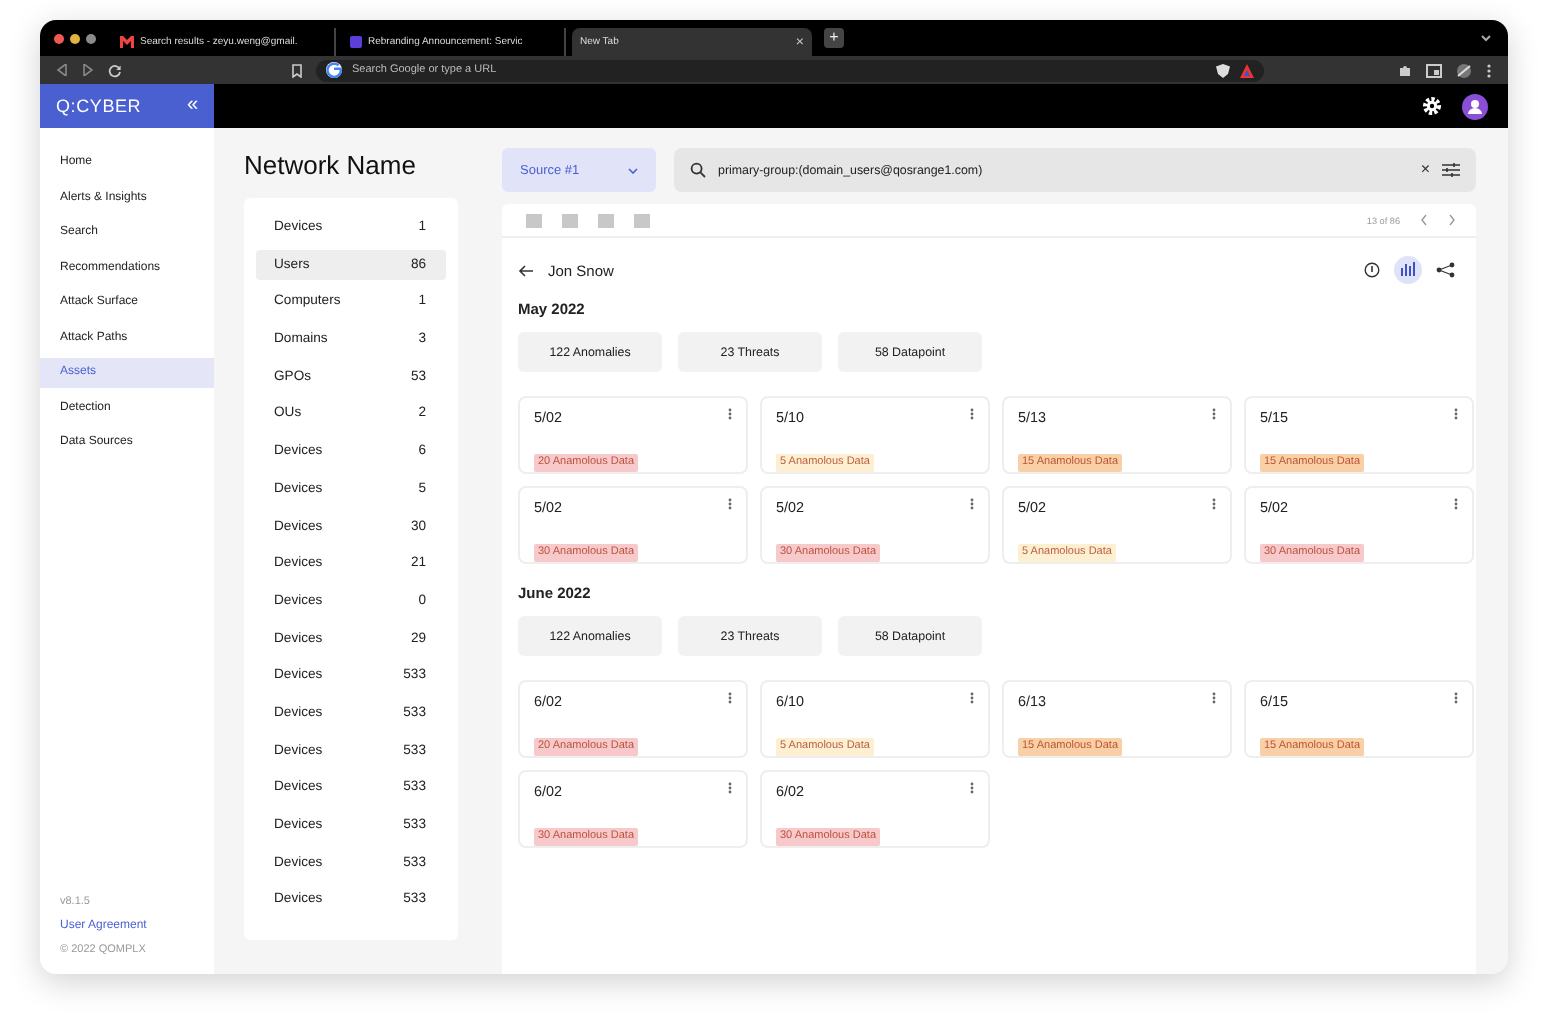 The image size is (1548, 1034). What do you see at coordinates (356, 42) in the screenshot?
I see `document-icon` at bounding box center [356, 42].